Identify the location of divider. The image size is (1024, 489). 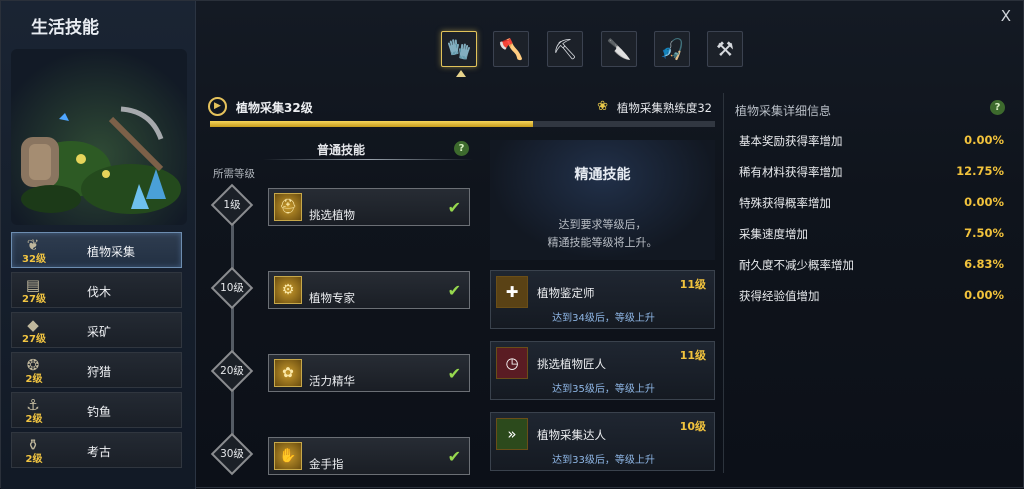
(368, 159).